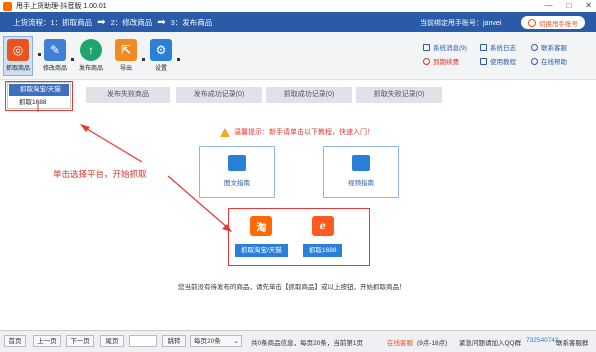 Image resolution: width=596 pixels, height=352 pixels. I want to click on prev-page-button: 上一页, so click(47, 341).